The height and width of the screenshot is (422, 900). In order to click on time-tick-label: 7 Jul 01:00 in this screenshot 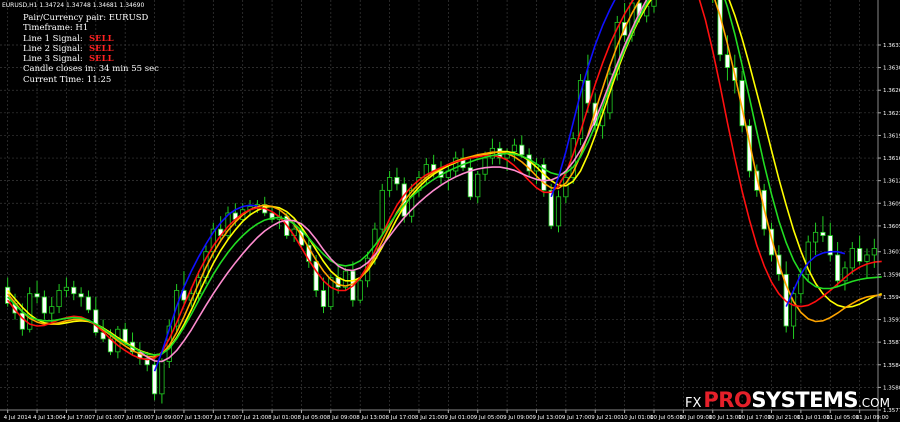, I will do `click(107, 418)`.